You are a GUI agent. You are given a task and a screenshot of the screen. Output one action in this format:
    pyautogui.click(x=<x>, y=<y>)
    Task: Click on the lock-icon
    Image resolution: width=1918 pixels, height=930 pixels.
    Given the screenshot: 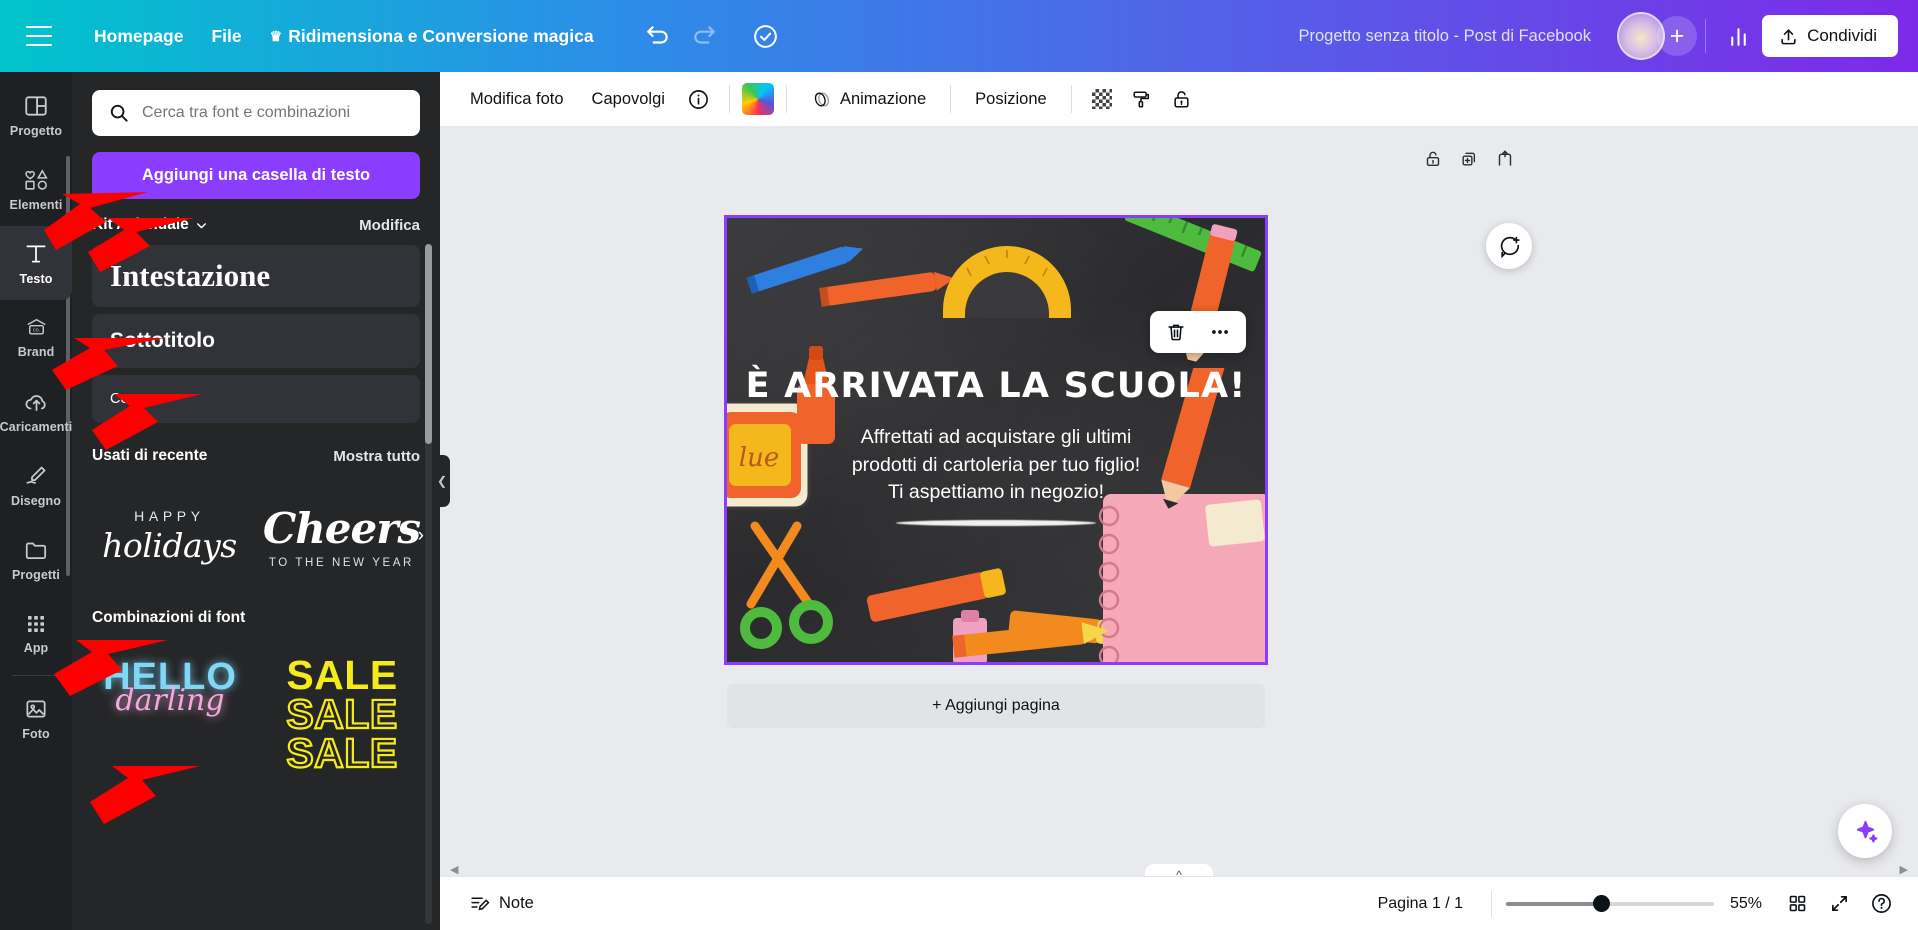 What is the action you would take?
    pyautogui.click(x=1182, y=99)
    